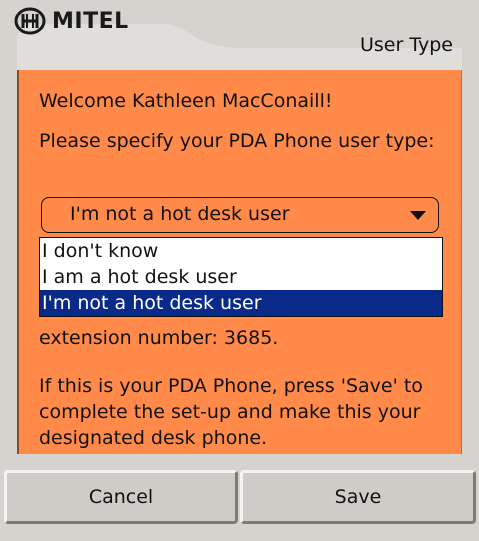 This screenshot has height=541, width=479. What do you see at coordinates (406, 45) in the screenshot?
I see `page-title: User Type` at bounding box center [406, 45].